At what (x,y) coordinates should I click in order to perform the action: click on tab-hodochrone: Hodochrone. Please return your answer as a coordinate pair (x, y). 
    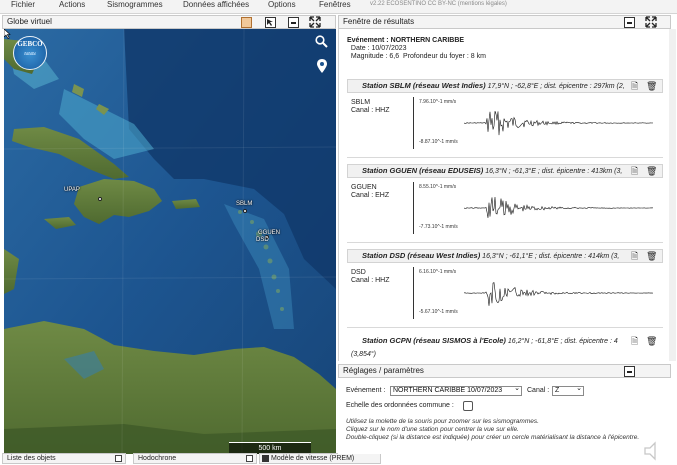
    Looking at the image, I should click on (195, 458).